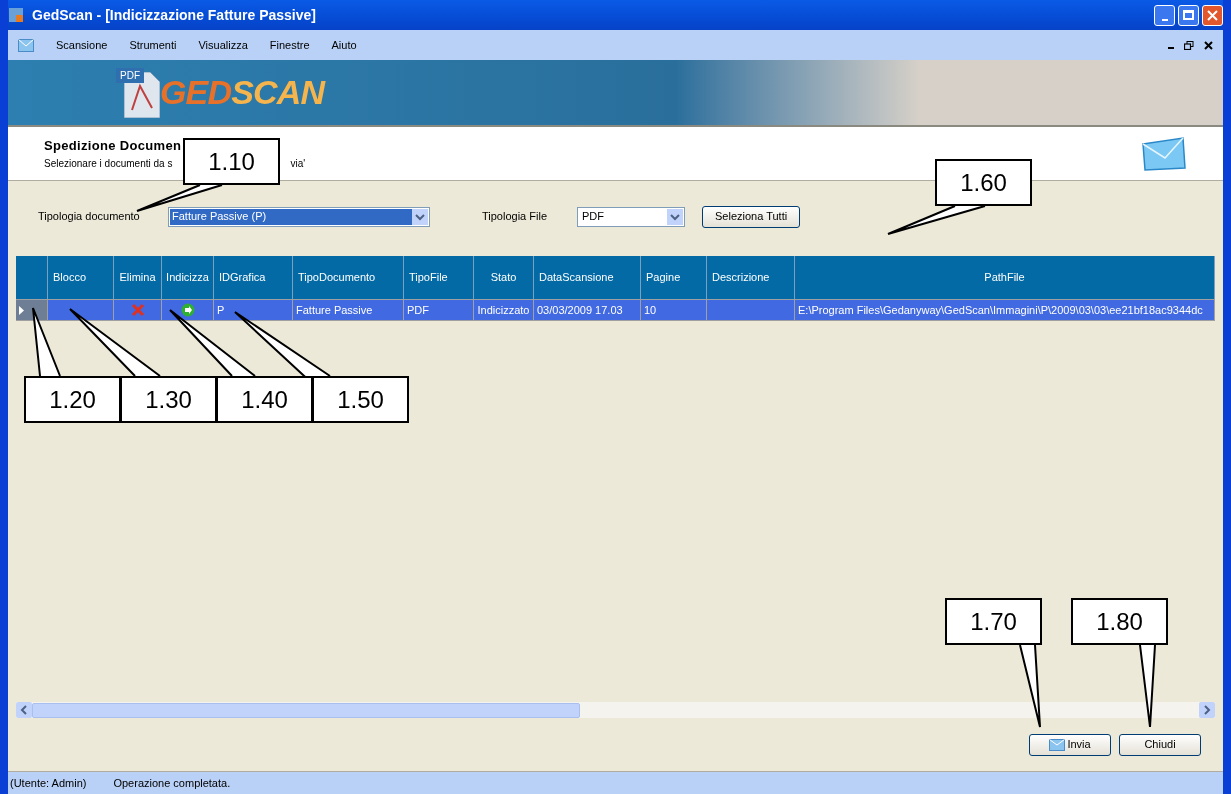 The image size is (1231, 794). I want to click on scroll-left-icon, so click(24, 710).